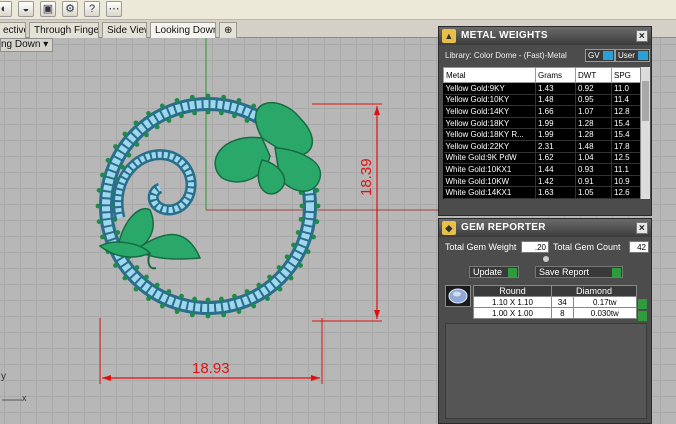  I want to click on table-row: White Gold:14K PdW1.851.1914.3, so click(542, 198).